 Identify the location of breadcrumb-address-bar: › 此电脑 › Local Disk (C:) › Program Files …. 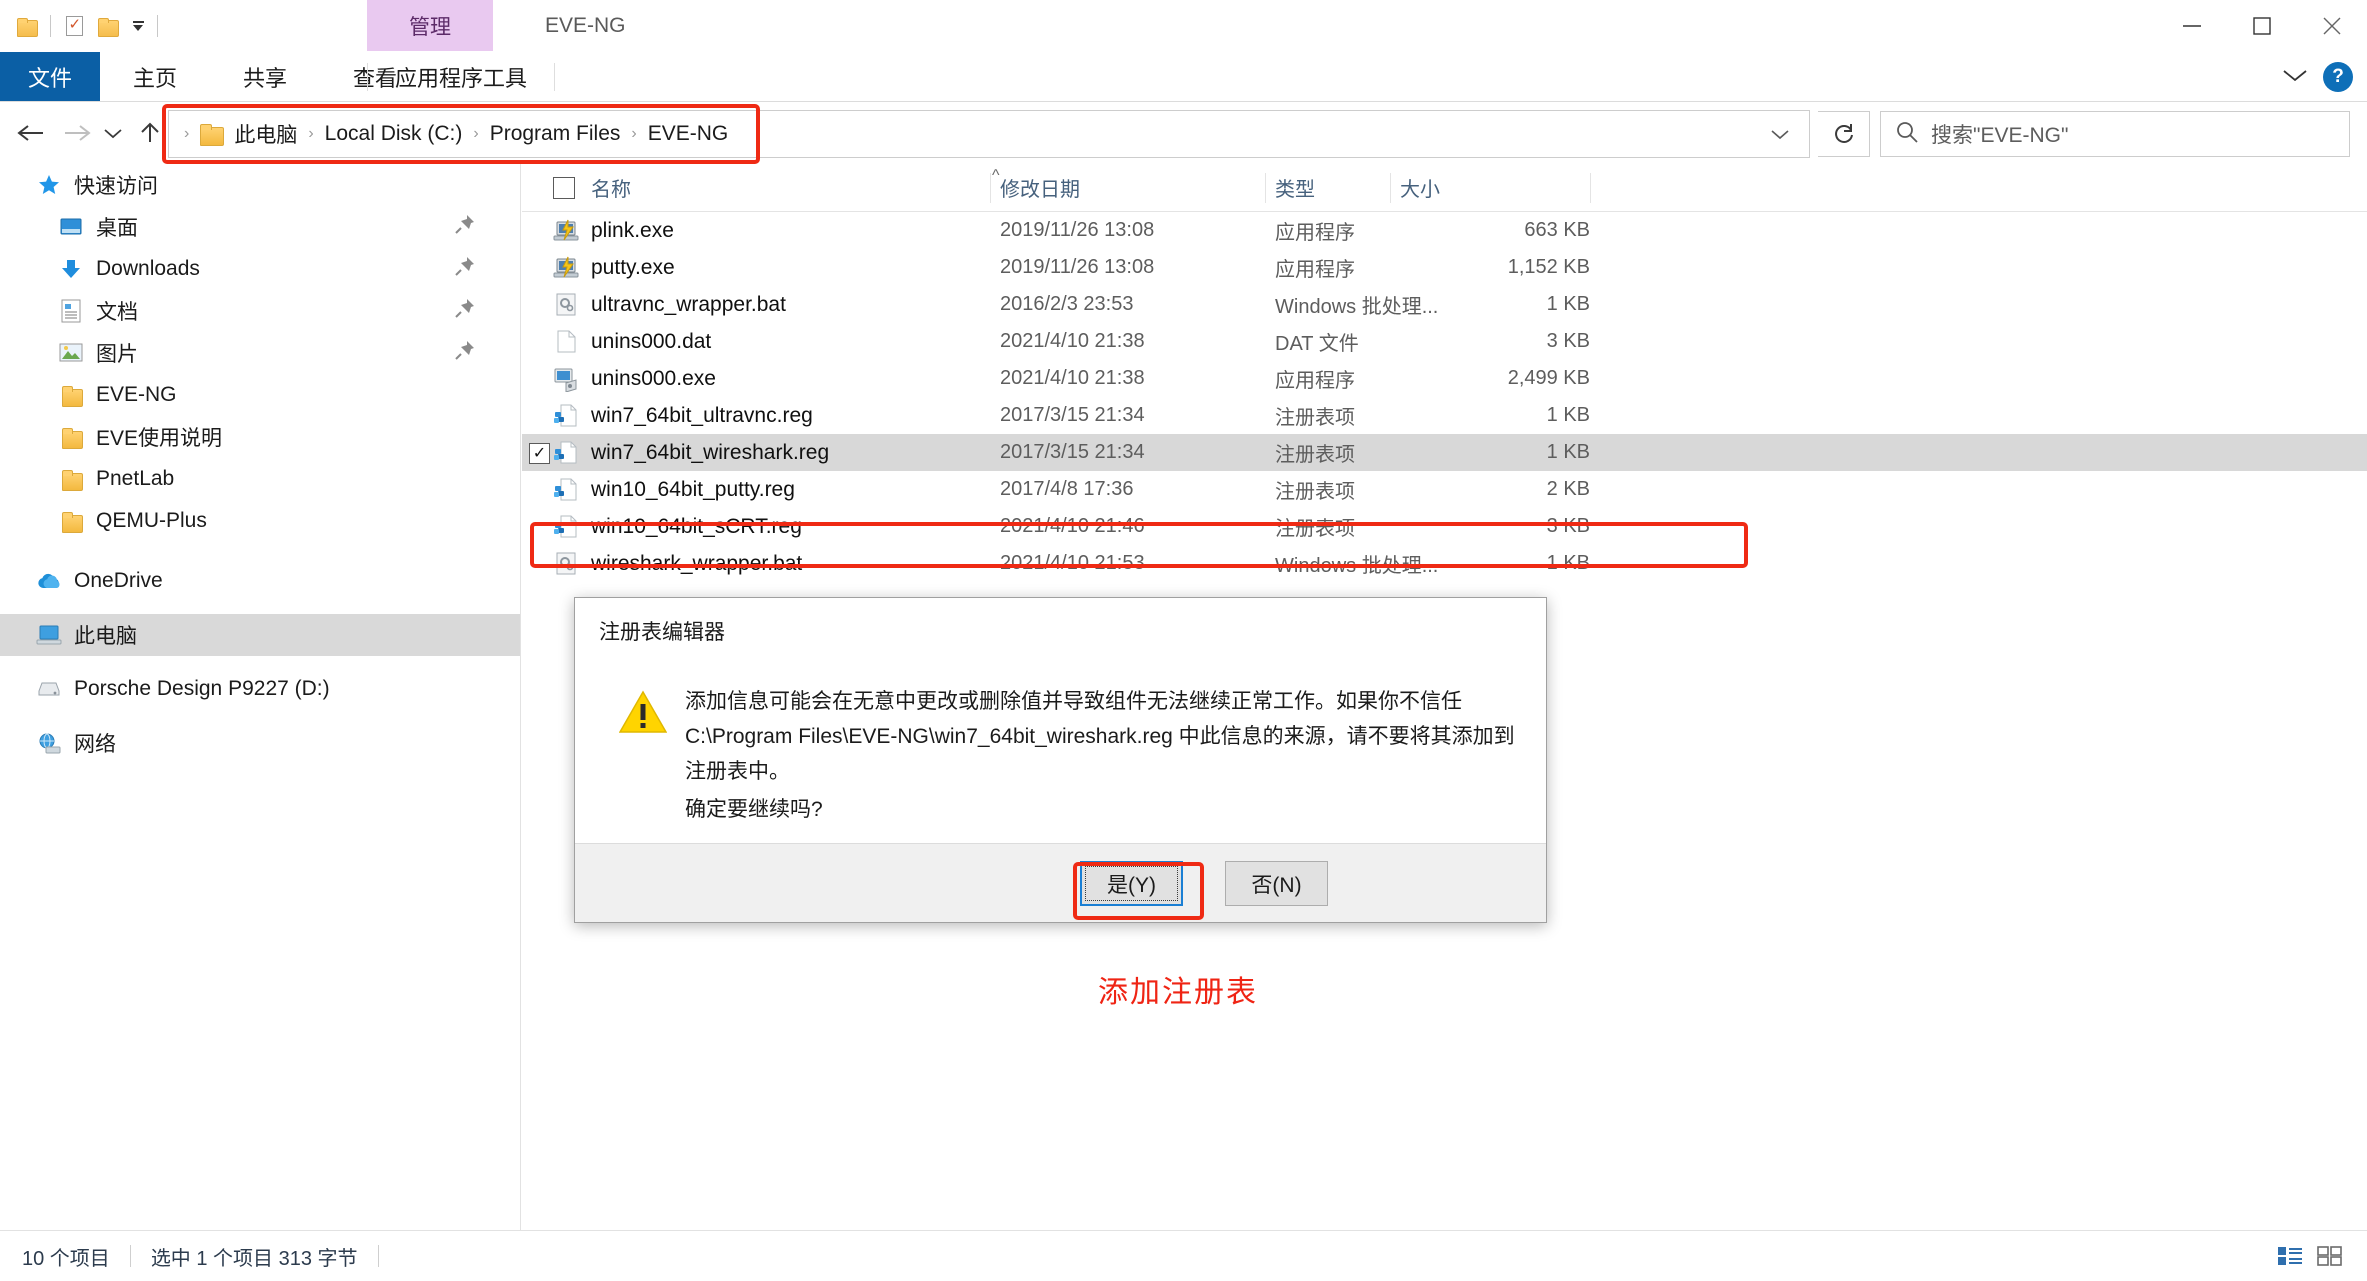
(989, 134).